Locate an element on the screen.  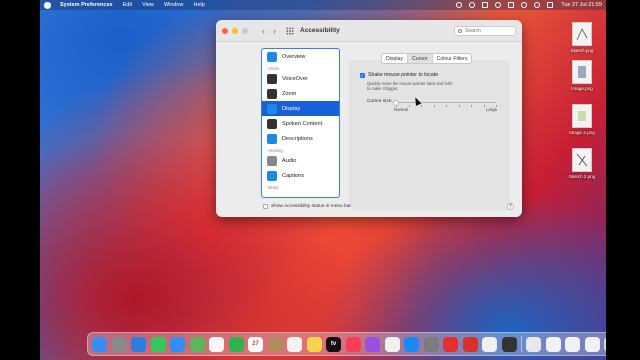
sidebar-item-descriptions: Descriptions is located at coordinates (300, 138).